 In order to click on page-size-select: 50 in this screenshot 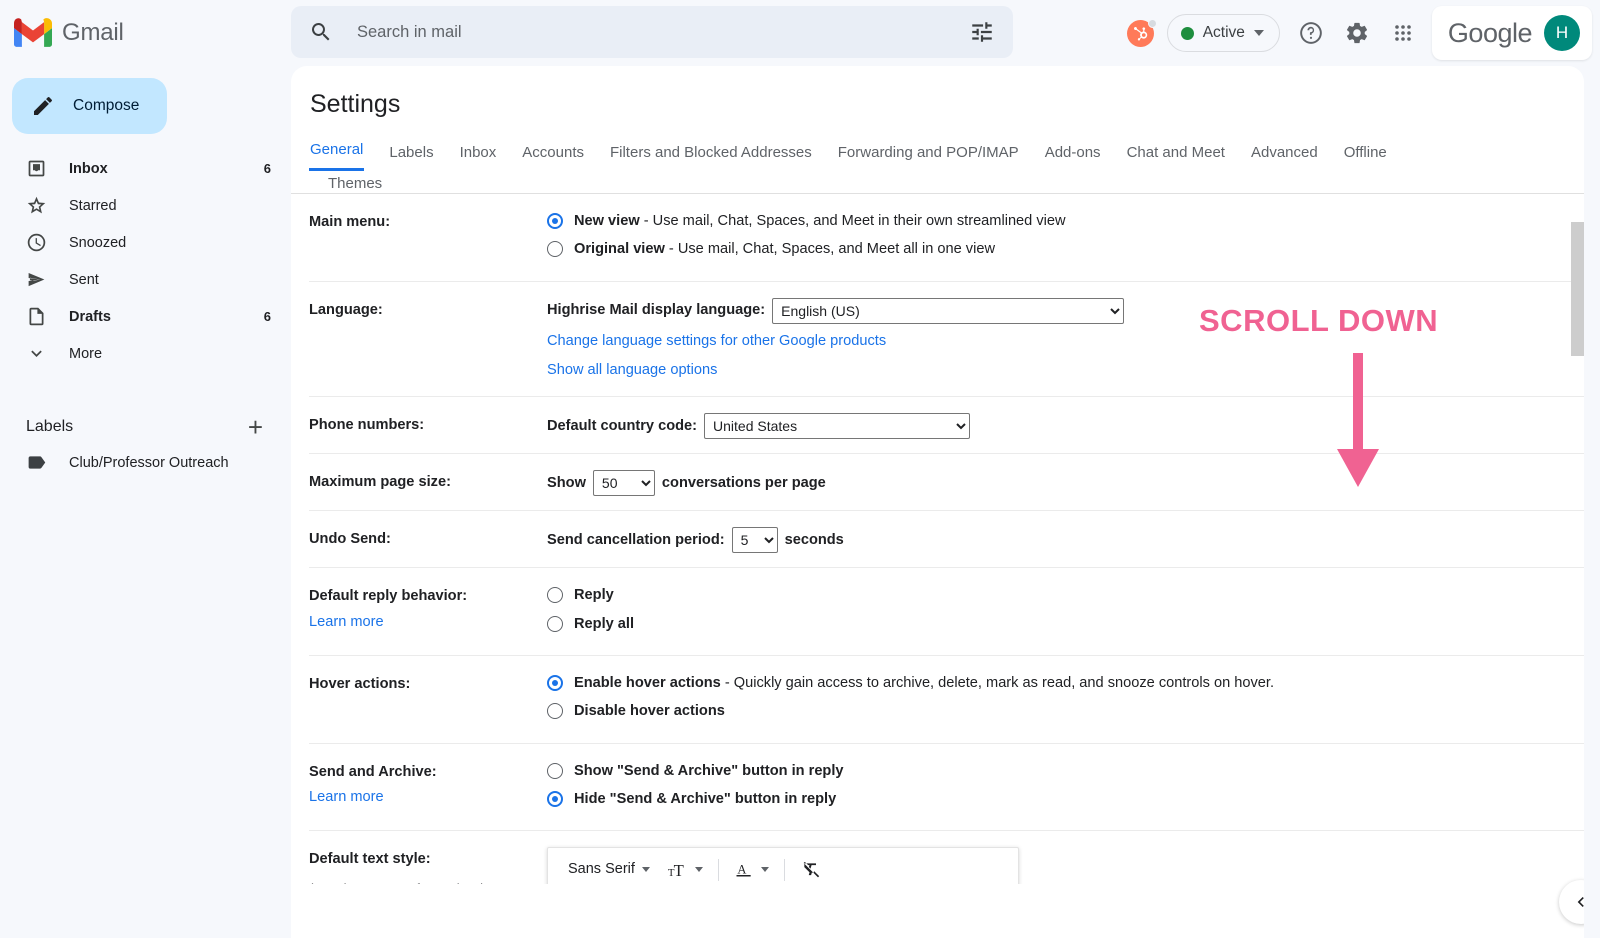, I will do `click(623, 483)`.